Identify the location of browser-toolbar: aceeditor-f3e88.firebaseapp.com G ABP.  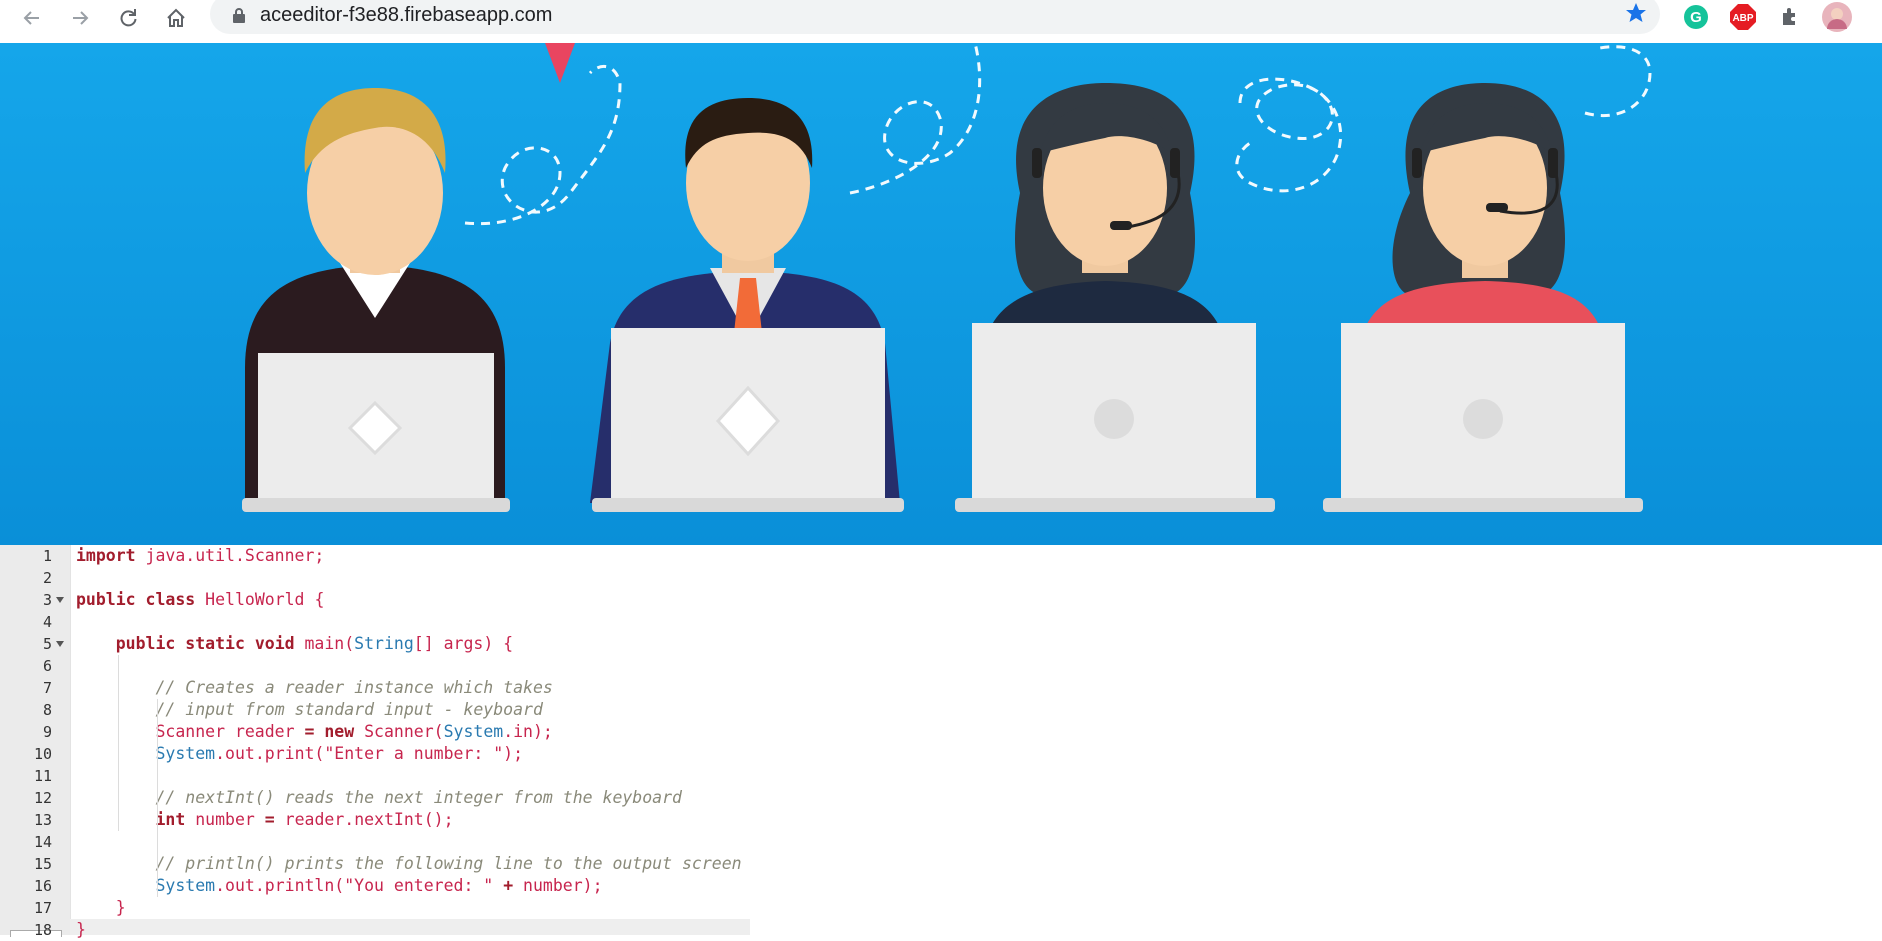
(941, 21).